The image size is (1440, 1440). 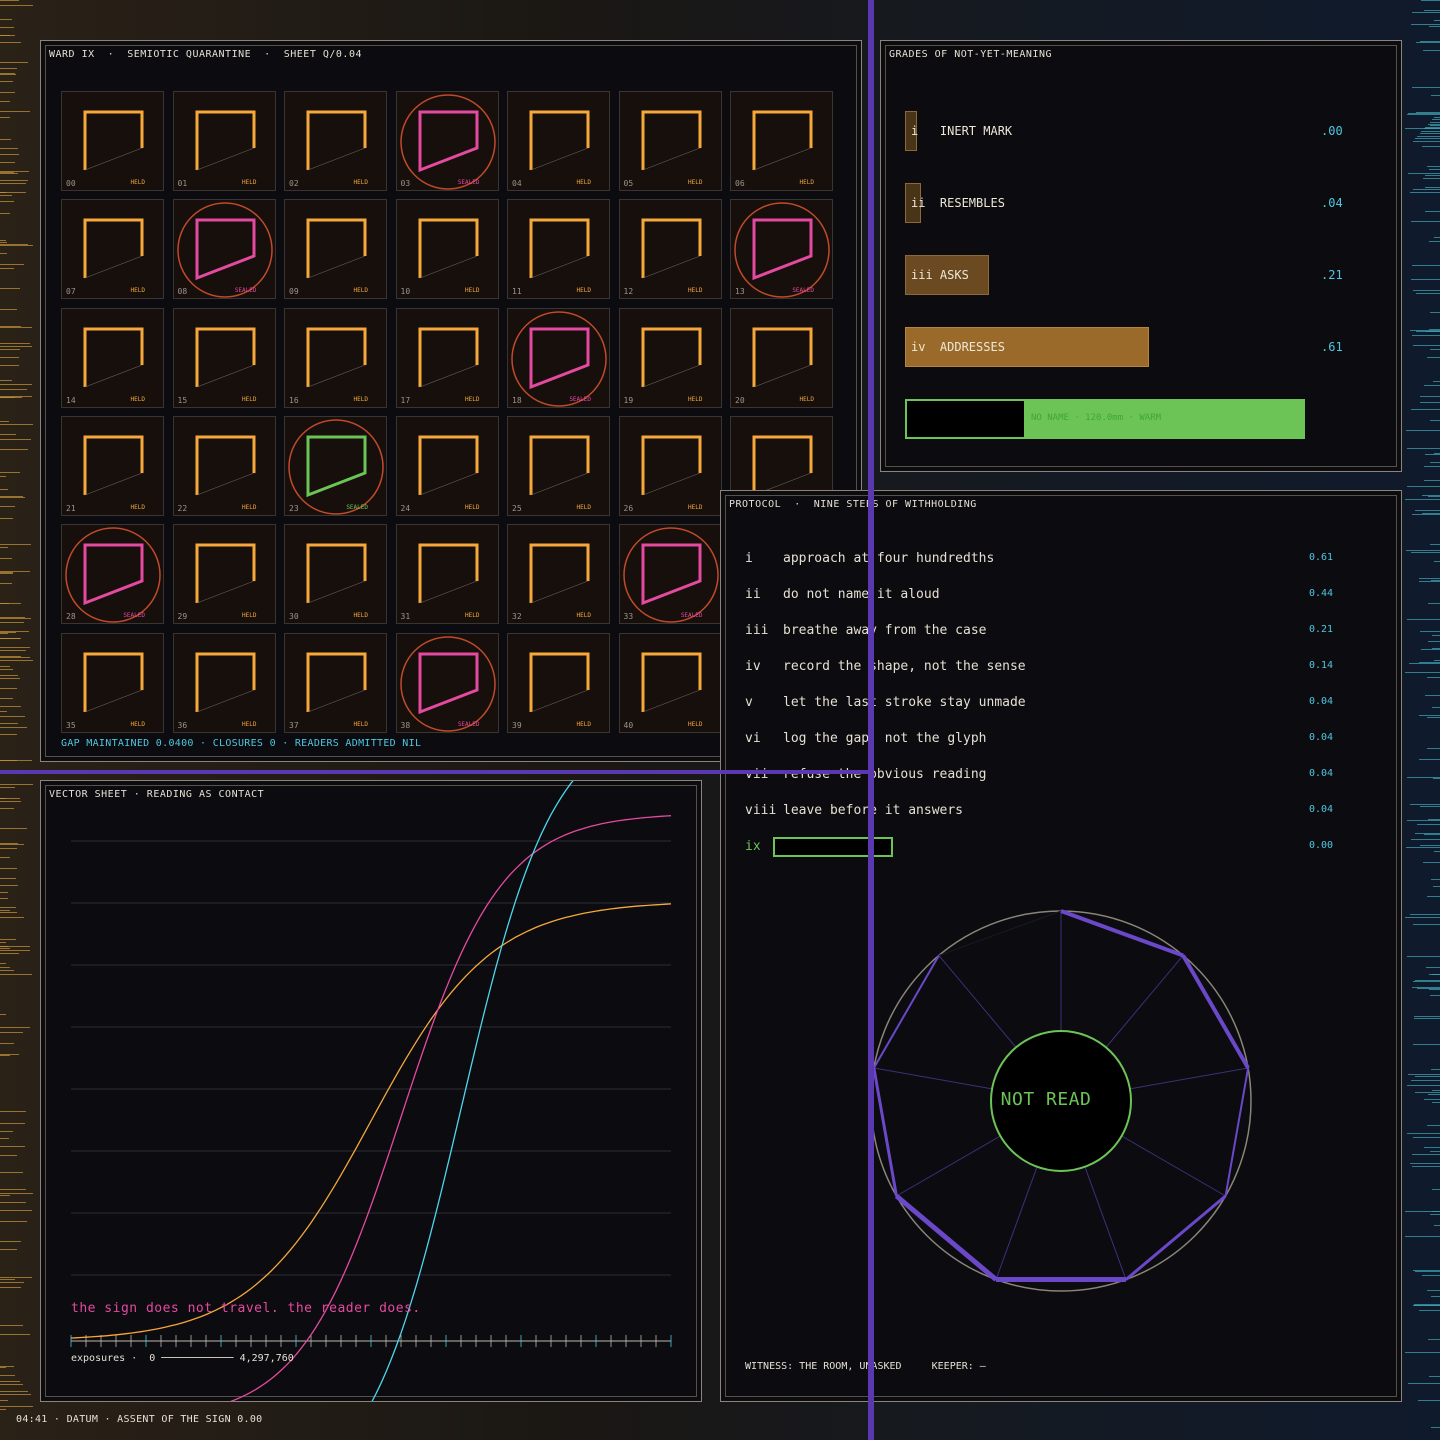 What do you see at coordinates (781, 357) in the screenshot?
I see `quarantine-cell: 20 HELD` at bounding box center [781, 357].